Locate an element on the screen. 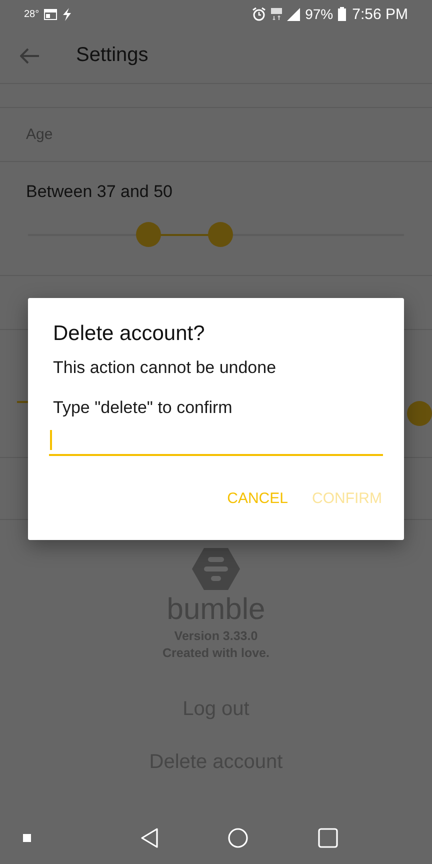  age-range-label: Between 37 and 50 is located at coordinates (99, 191).